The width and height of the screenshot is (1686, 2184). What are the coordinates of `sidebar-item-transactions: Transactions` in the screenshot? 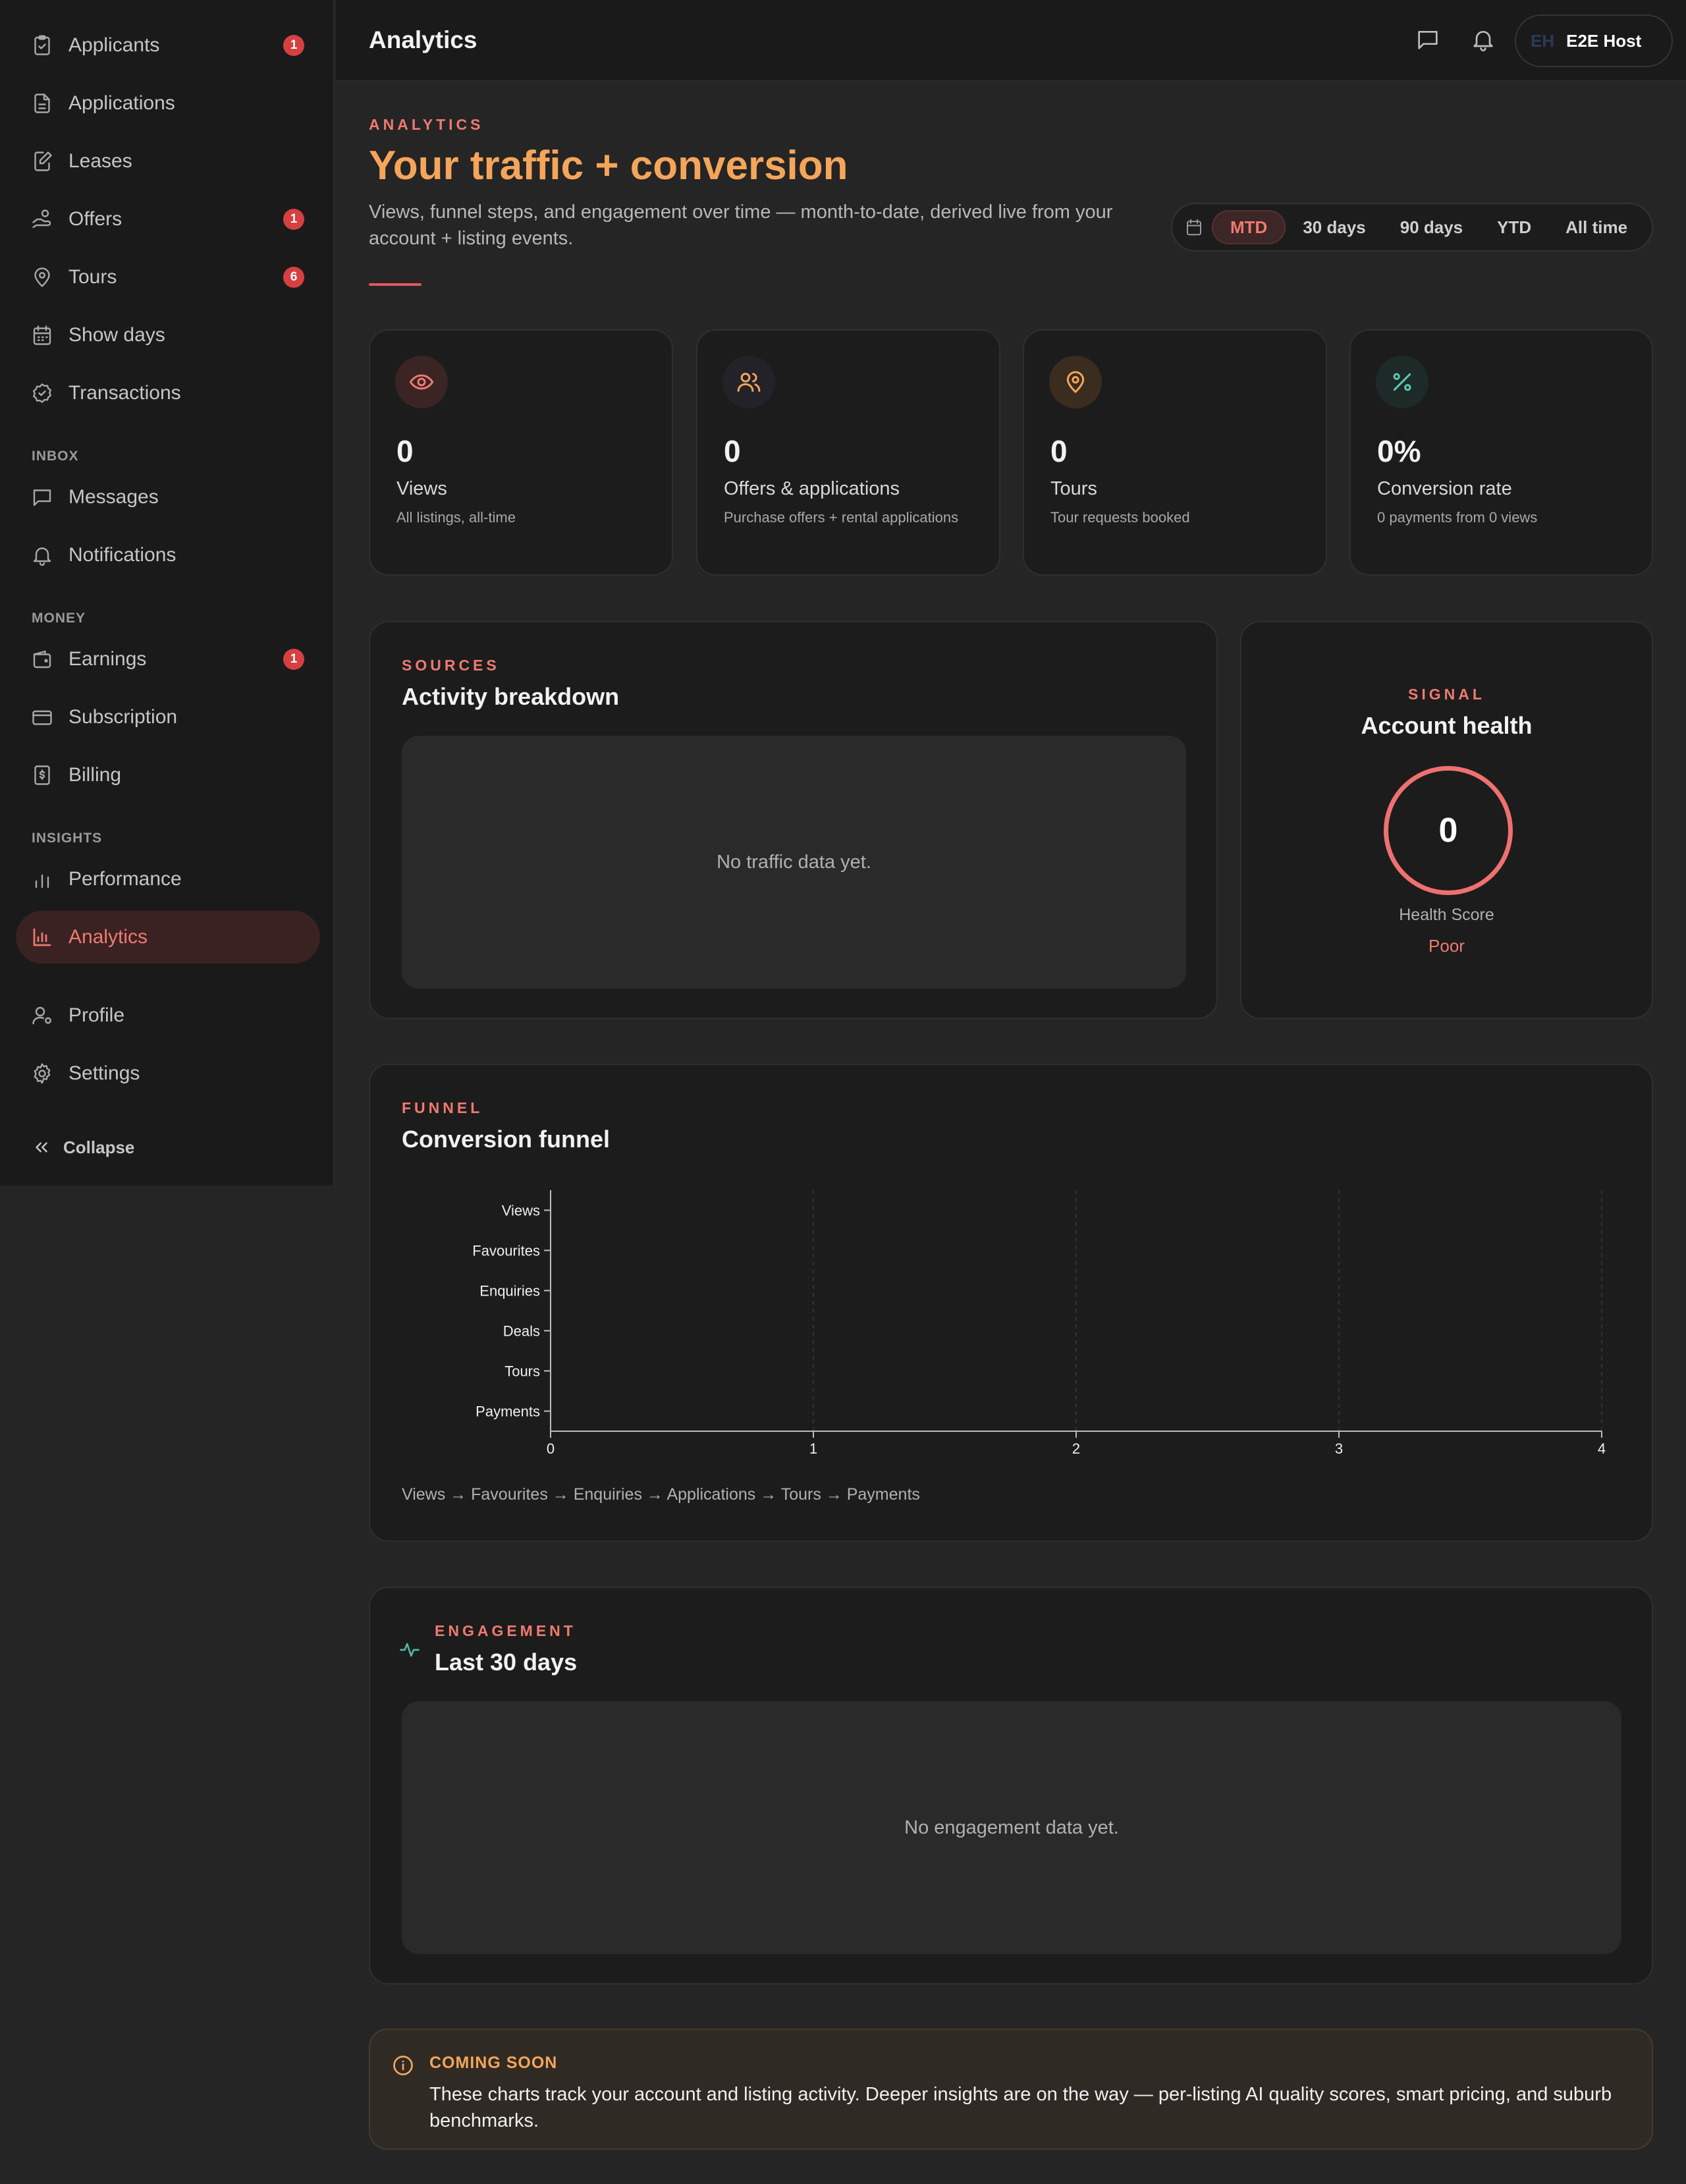 It's located at (168, 393).